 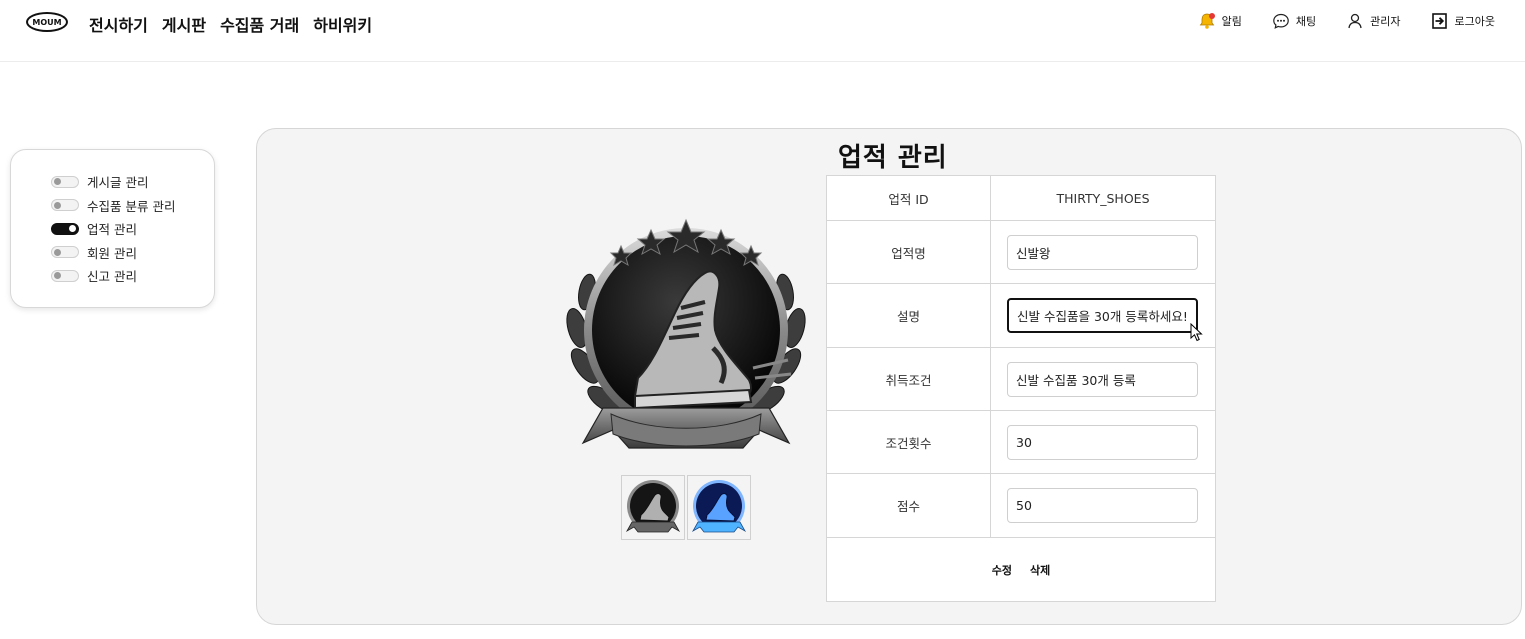 What do you see at coordinates (686, 333) in the screenshot?
I see `shoe-badge-icon` at bounding box center [686, 333].